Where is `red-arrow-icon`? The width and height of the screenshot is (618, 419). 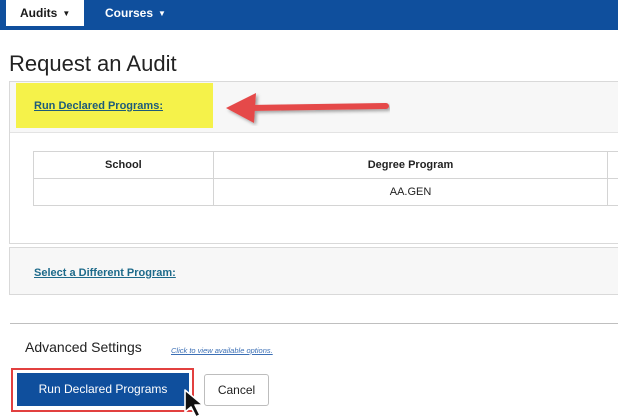
red-arrow-icon is located at coordinates (307, 108).